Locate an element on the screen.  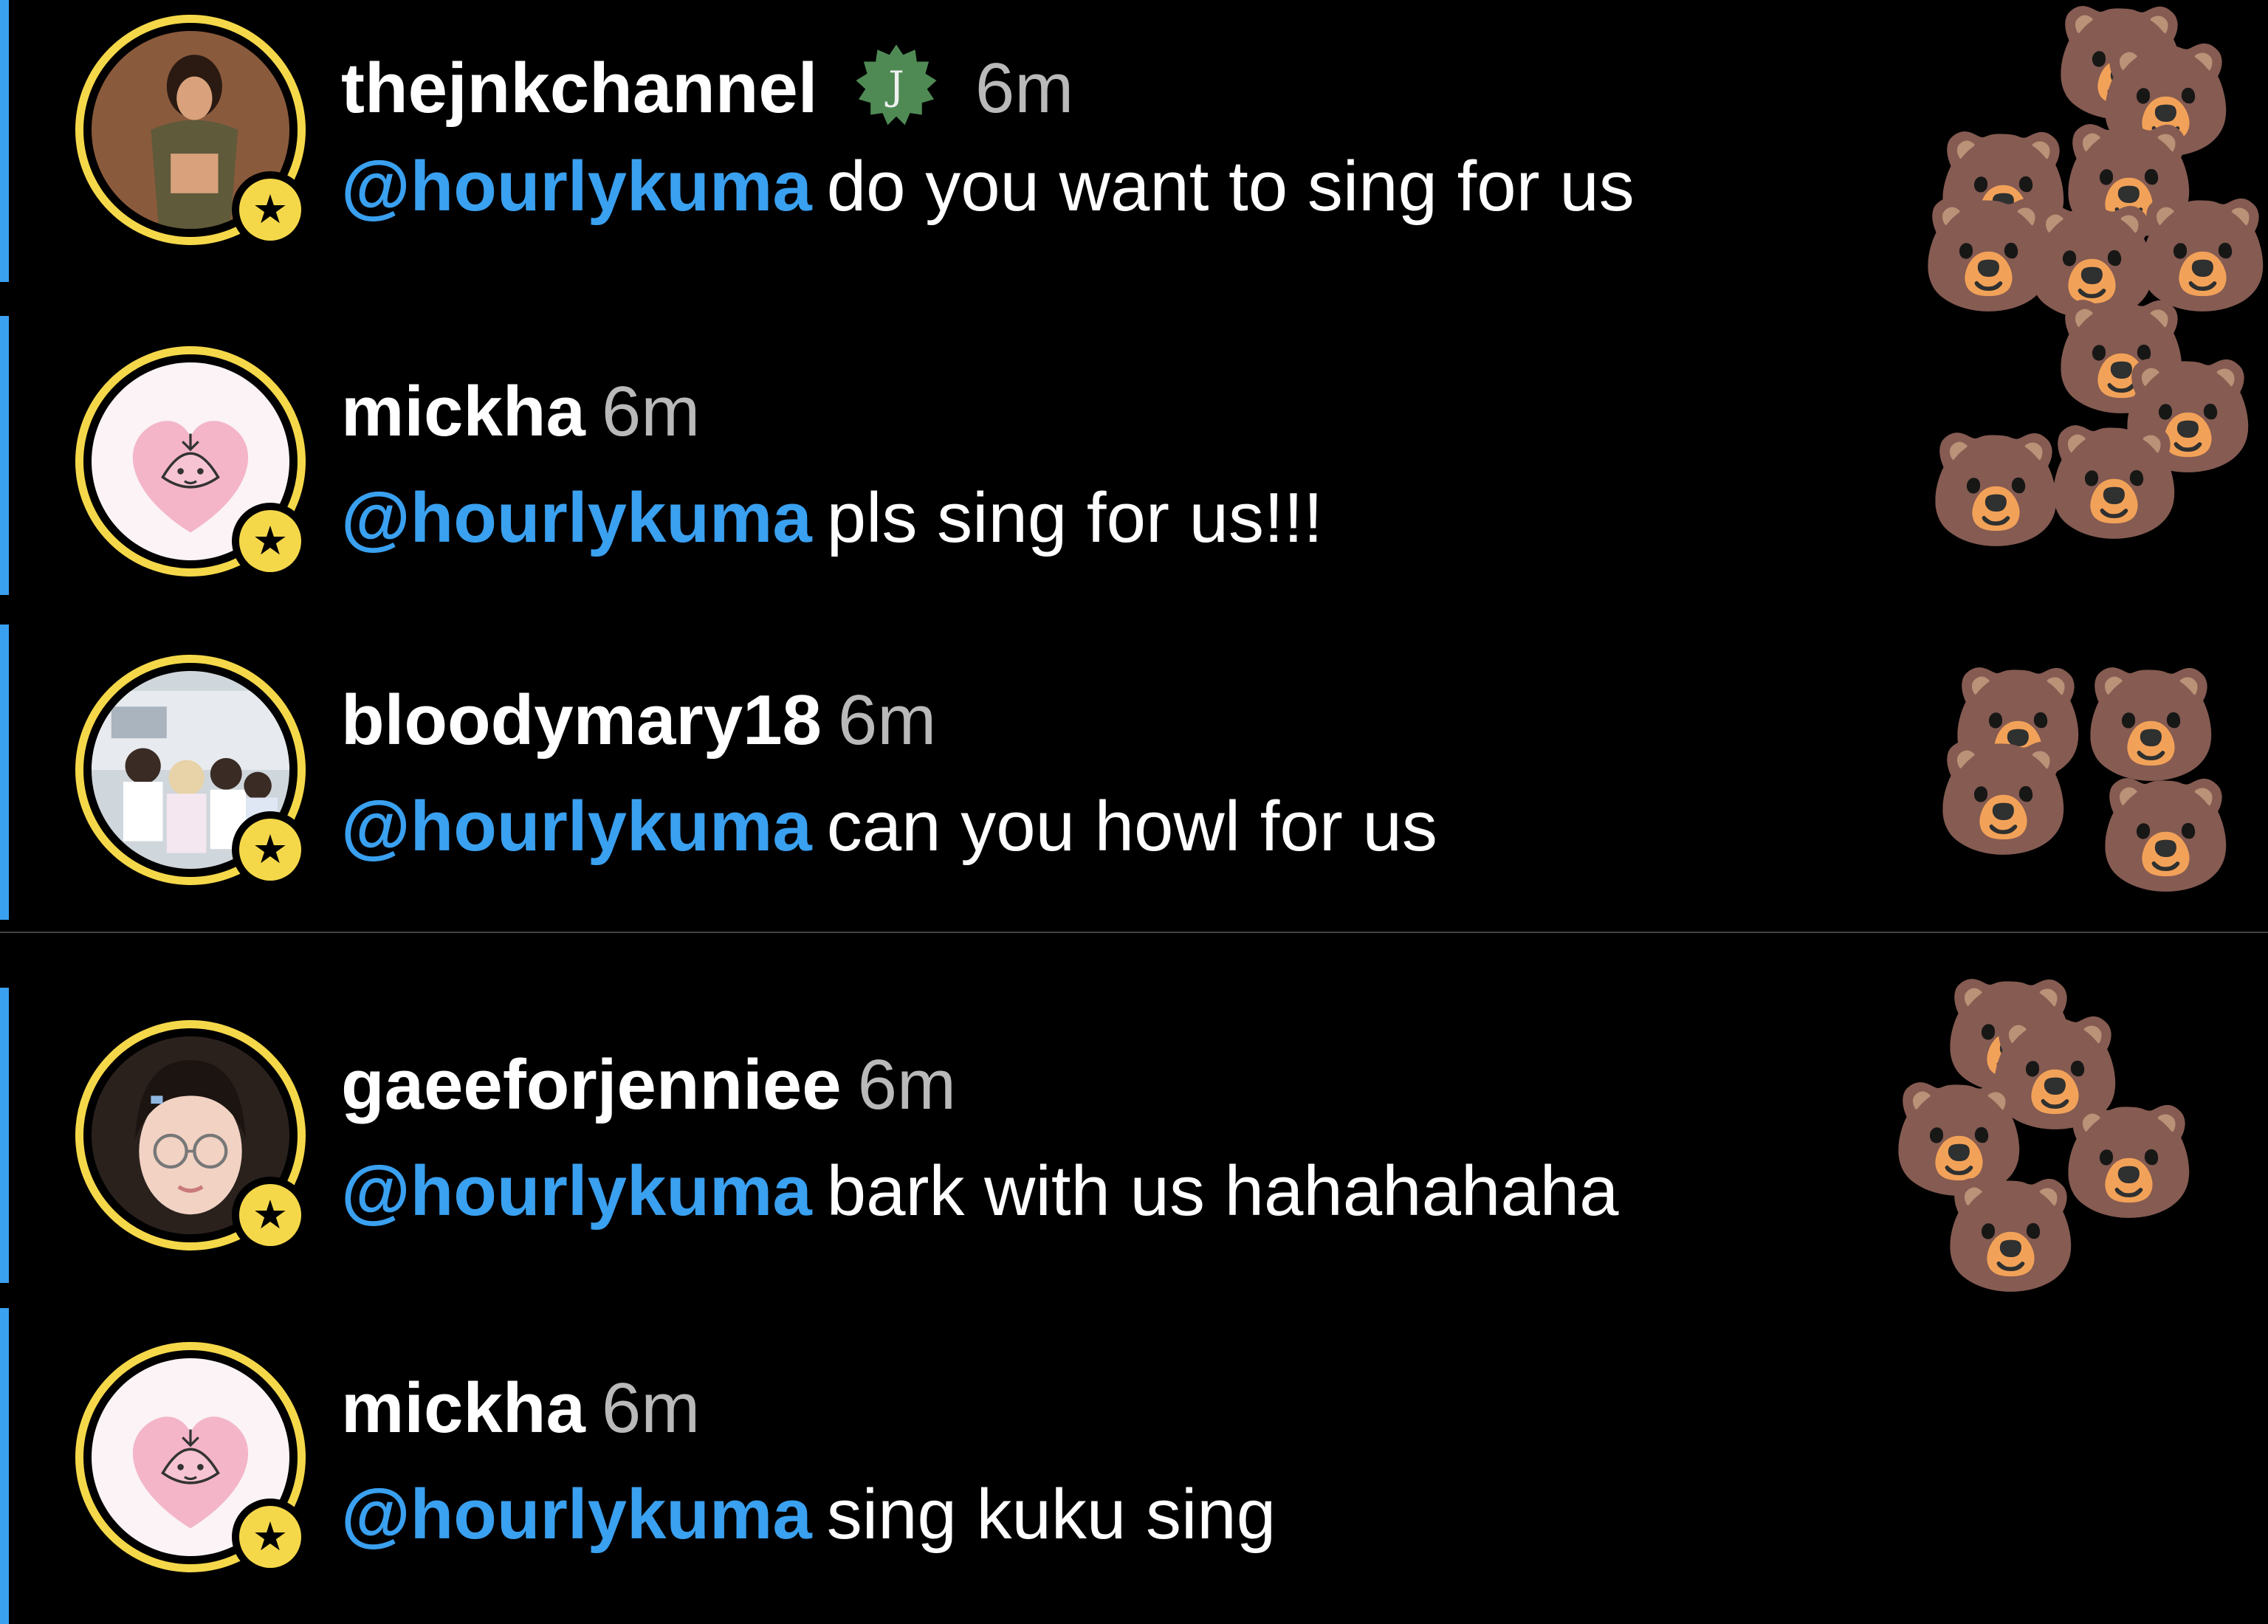
comment-header: gaeeforjenniee 6m is located at coordinates (648, 1085).